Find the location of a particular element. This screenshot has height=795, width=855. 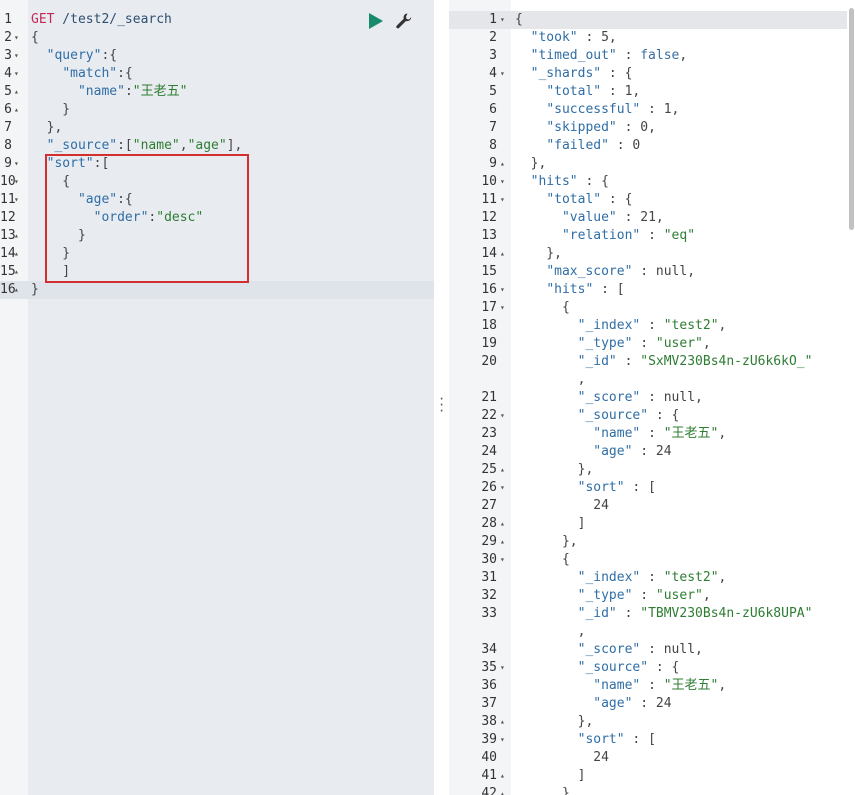

response-line: 29 ▴ }, is located at coordinates (652, 542).